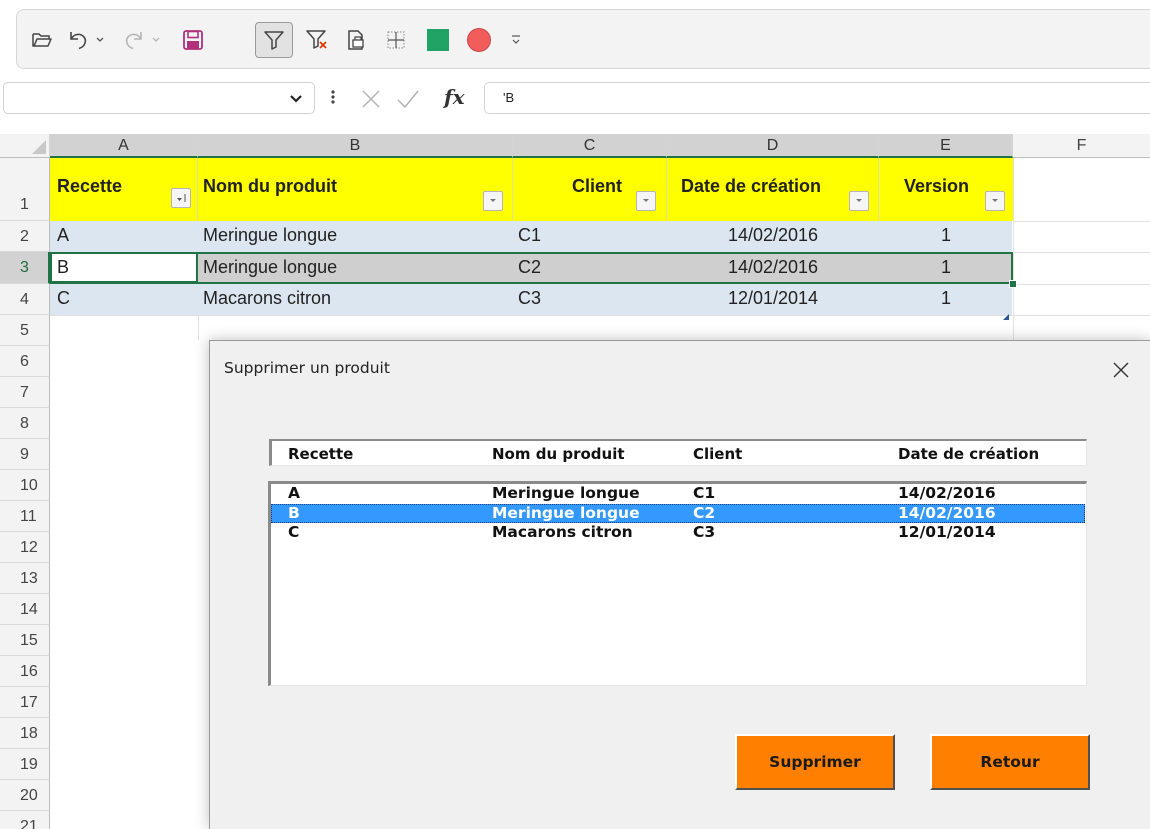 The width and height of the screenshot is (1150, 829). Describe the element at coordinates (356, 40) in the screenshot. I see `print-preview-icon` at that location.